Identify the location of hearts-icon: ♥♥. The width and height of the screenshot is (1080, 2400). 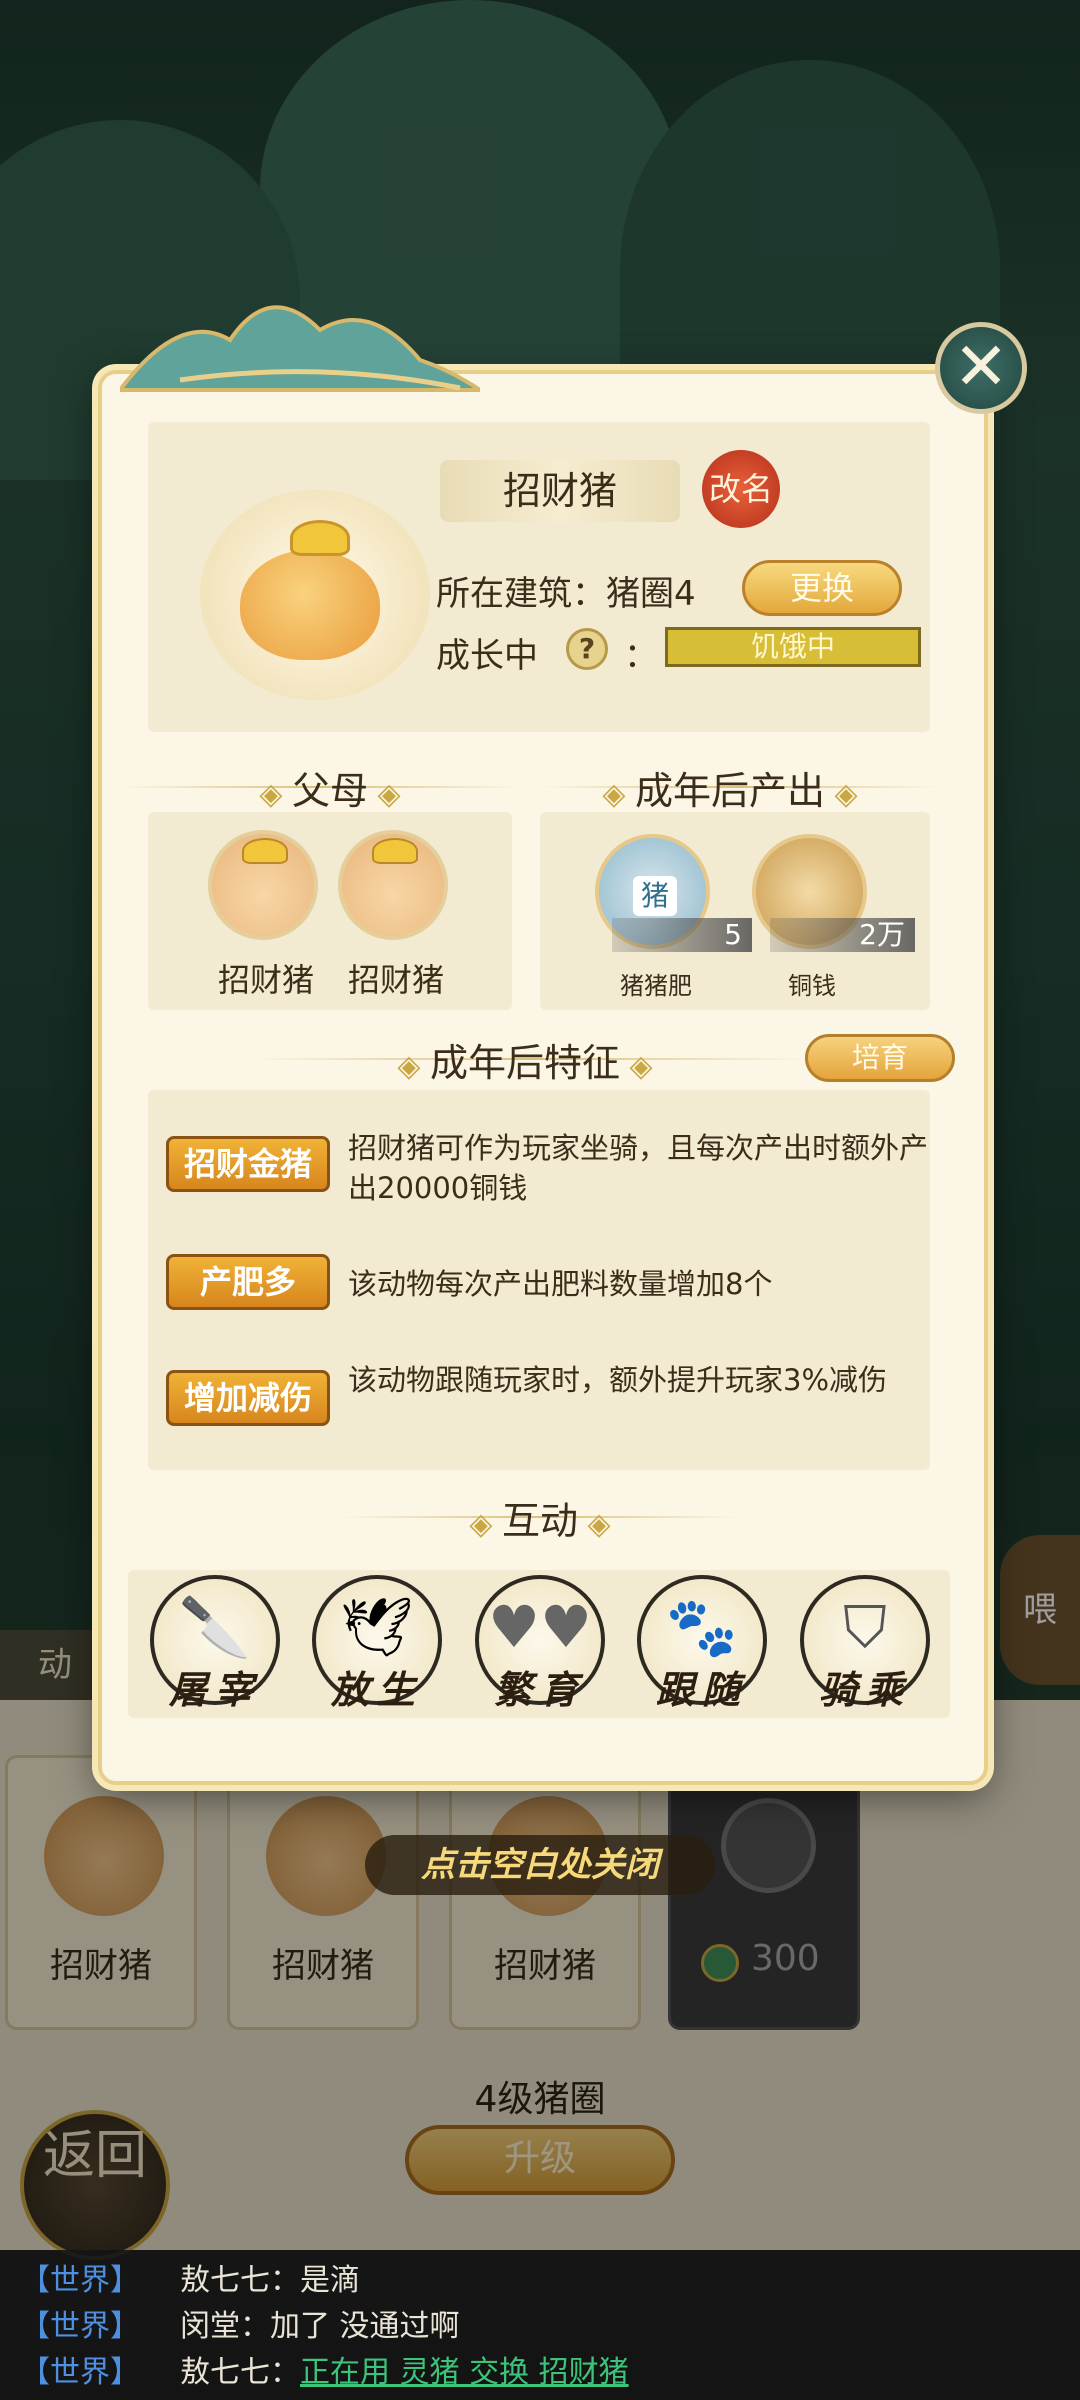
(540, 1627).